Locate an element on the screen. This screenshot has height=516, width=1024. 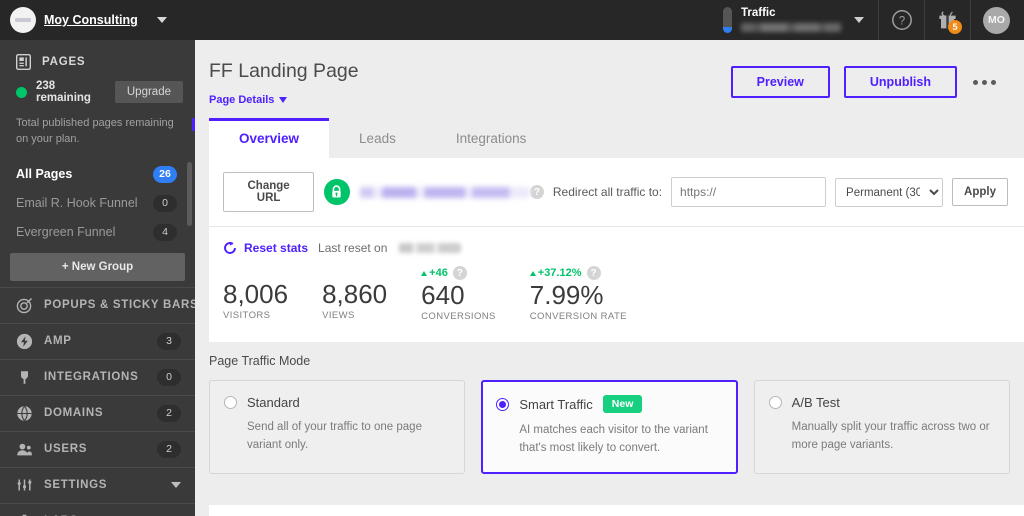
users-icon is located at coordinates (24, 449).